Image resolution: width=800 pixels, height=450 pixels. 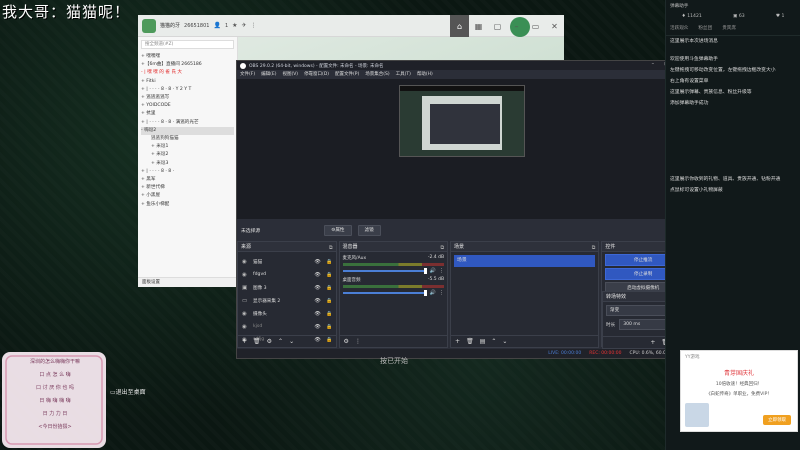 What do you see at coordinates (187, 180) in the screenshot?
I see `channel-item: + 黑军` at bounding box center [187, 180].